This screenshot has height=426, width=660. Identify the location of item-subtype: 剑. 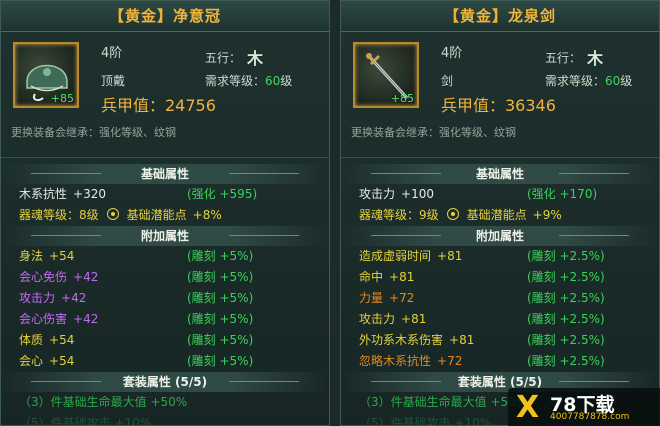
(447, 81).